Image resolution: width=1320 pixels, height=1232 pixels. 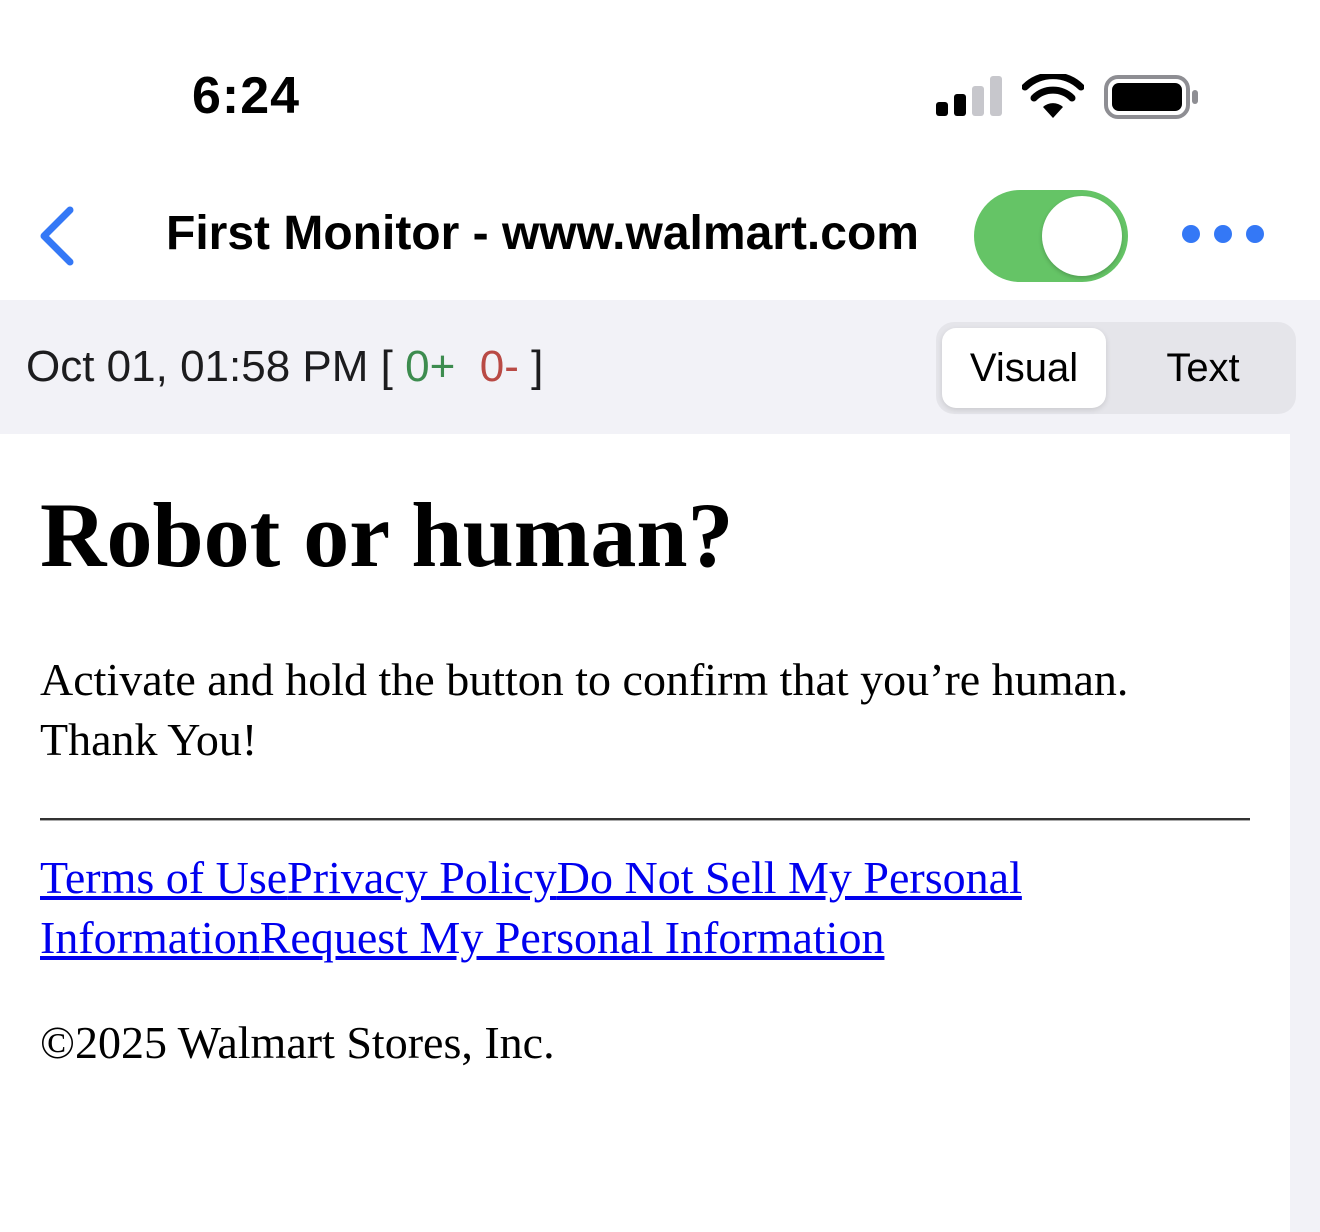 I want to click on status-time: 6:24, so click(x=246, y=96).